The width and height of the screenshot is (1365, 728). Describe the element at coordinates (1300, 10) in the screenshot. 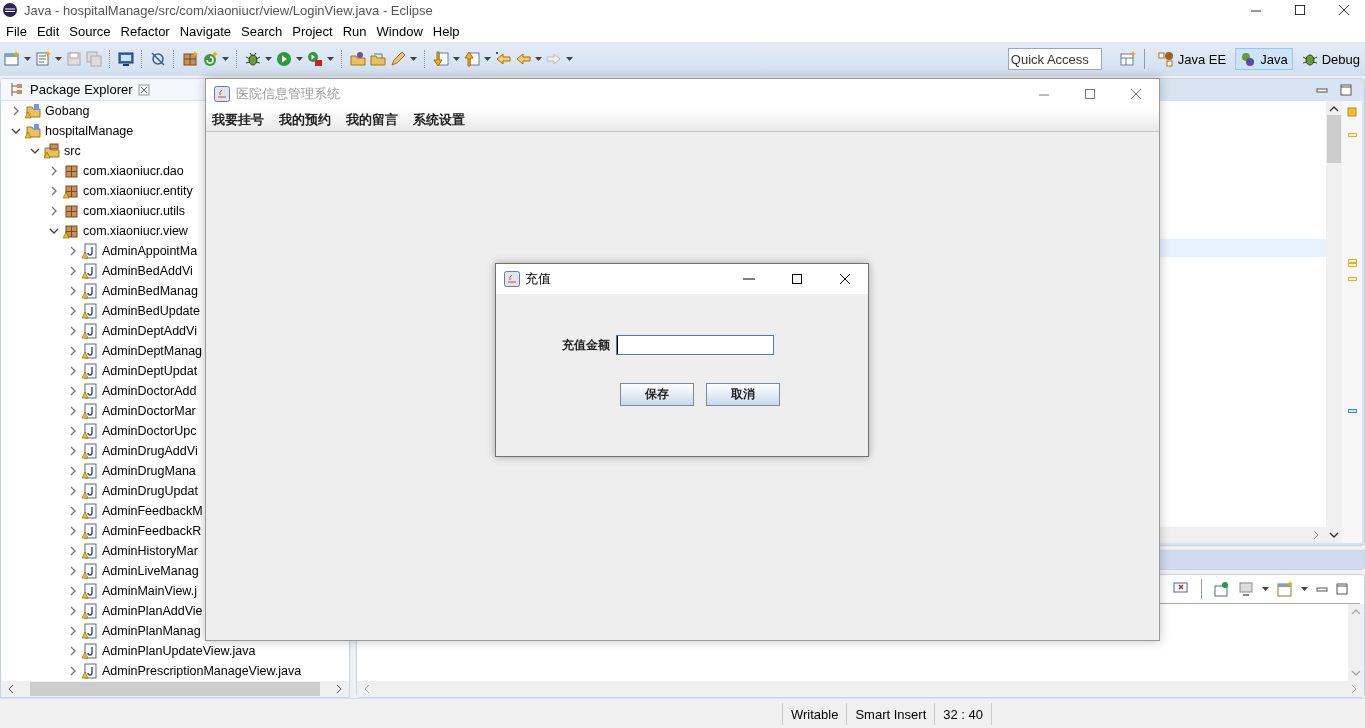

I see `restore-icon` at that location.